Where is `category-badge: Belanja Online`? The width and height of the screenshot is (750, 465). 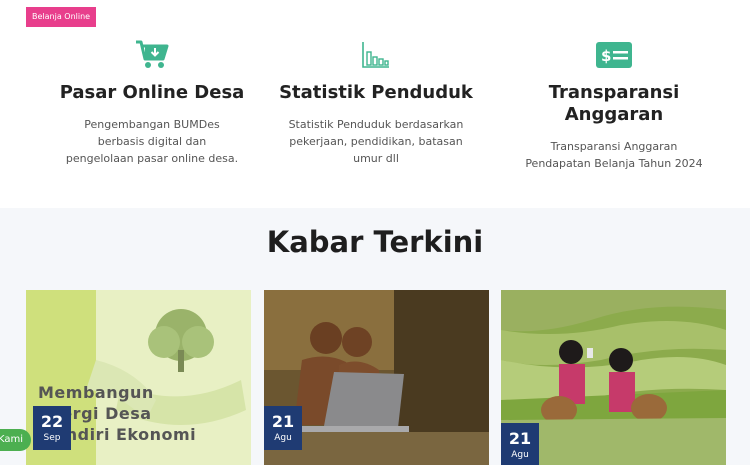 category-badge: Belanja Online is located at coordinates (61, 17).